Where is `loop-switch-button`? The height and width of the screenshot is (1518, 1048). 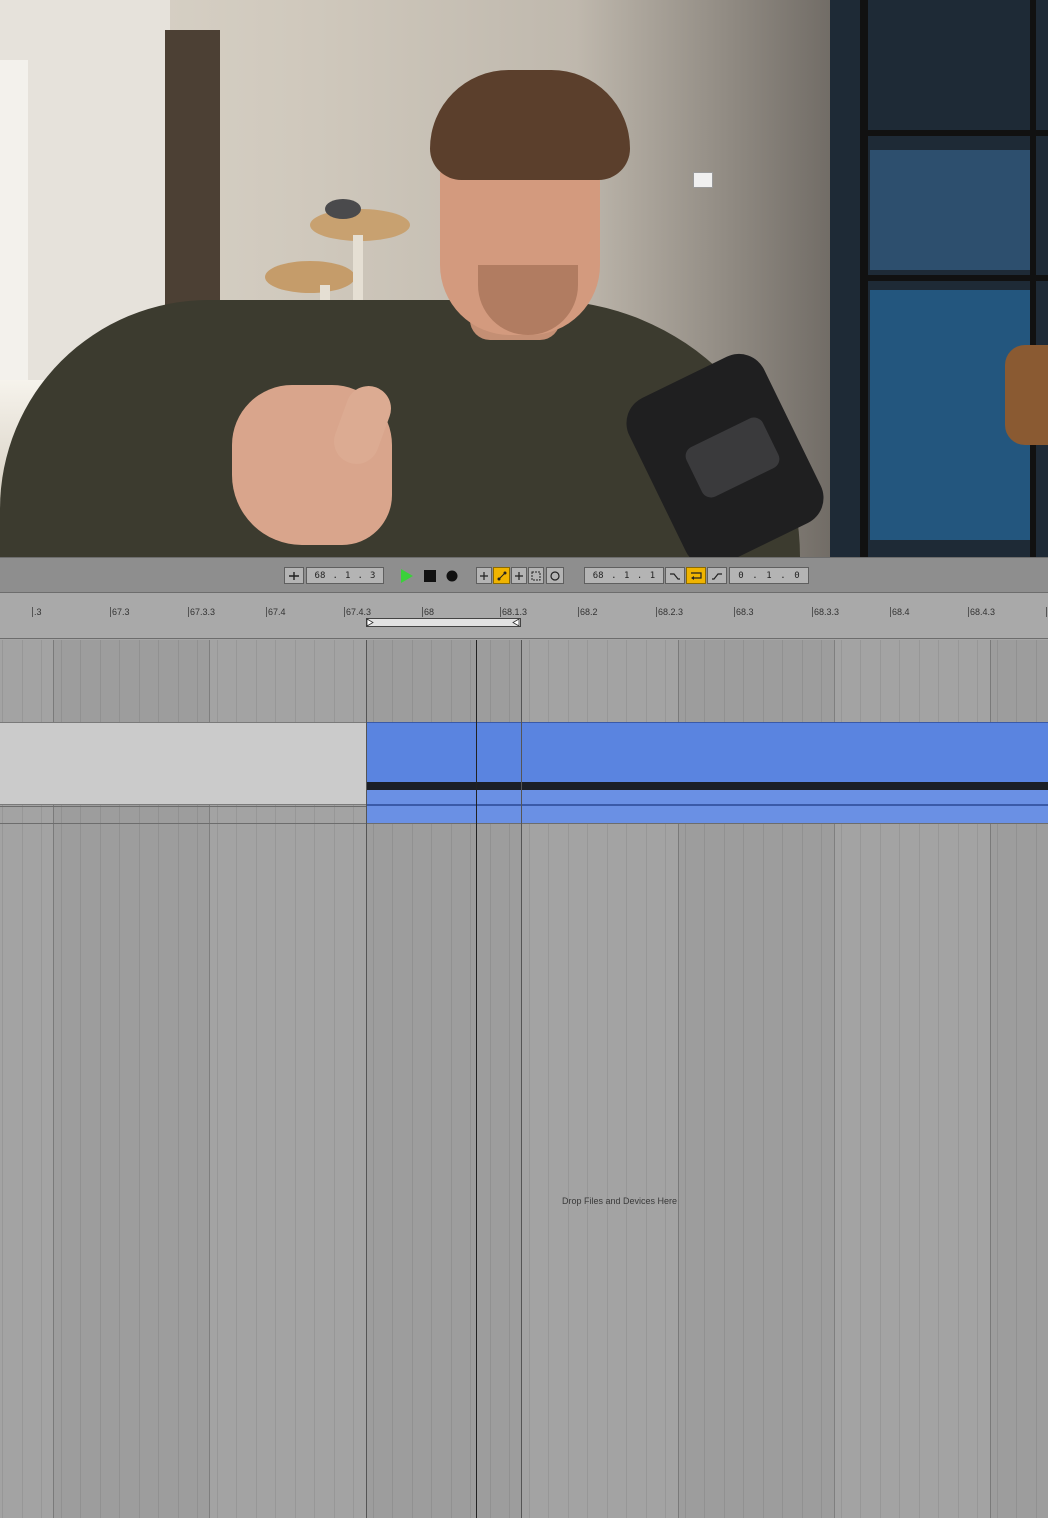
loop-switch-button is located at coordinates (696, 575).